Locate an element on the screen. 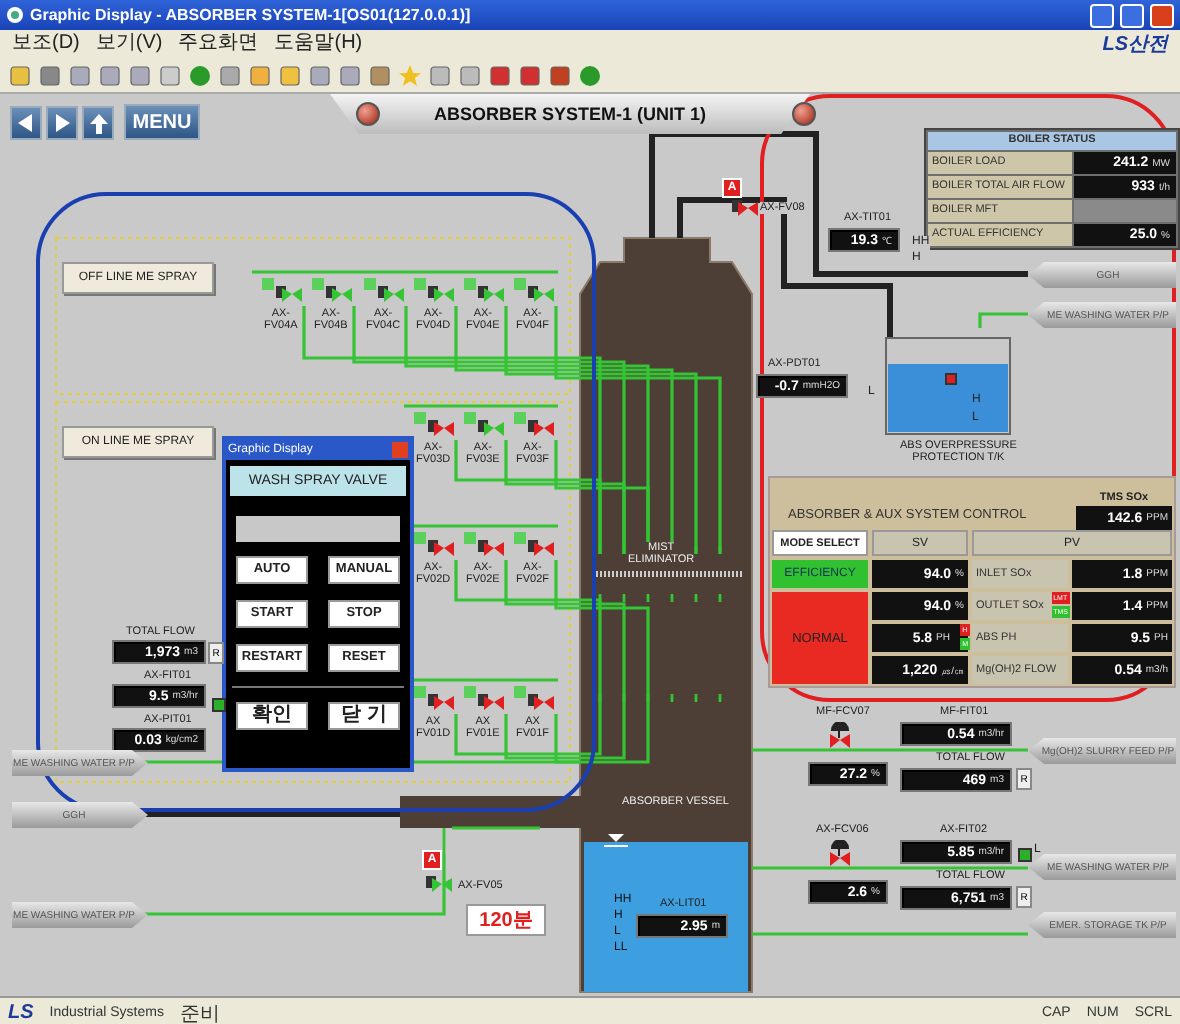  menu-item: 도움말(H) is located at coordinates (318, 44).